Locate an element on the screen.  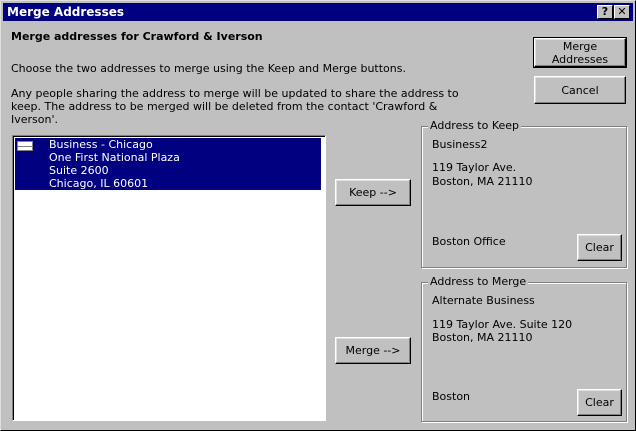
merge-address-city: Boston, MA 21110 is located at coordinates (482, 337).